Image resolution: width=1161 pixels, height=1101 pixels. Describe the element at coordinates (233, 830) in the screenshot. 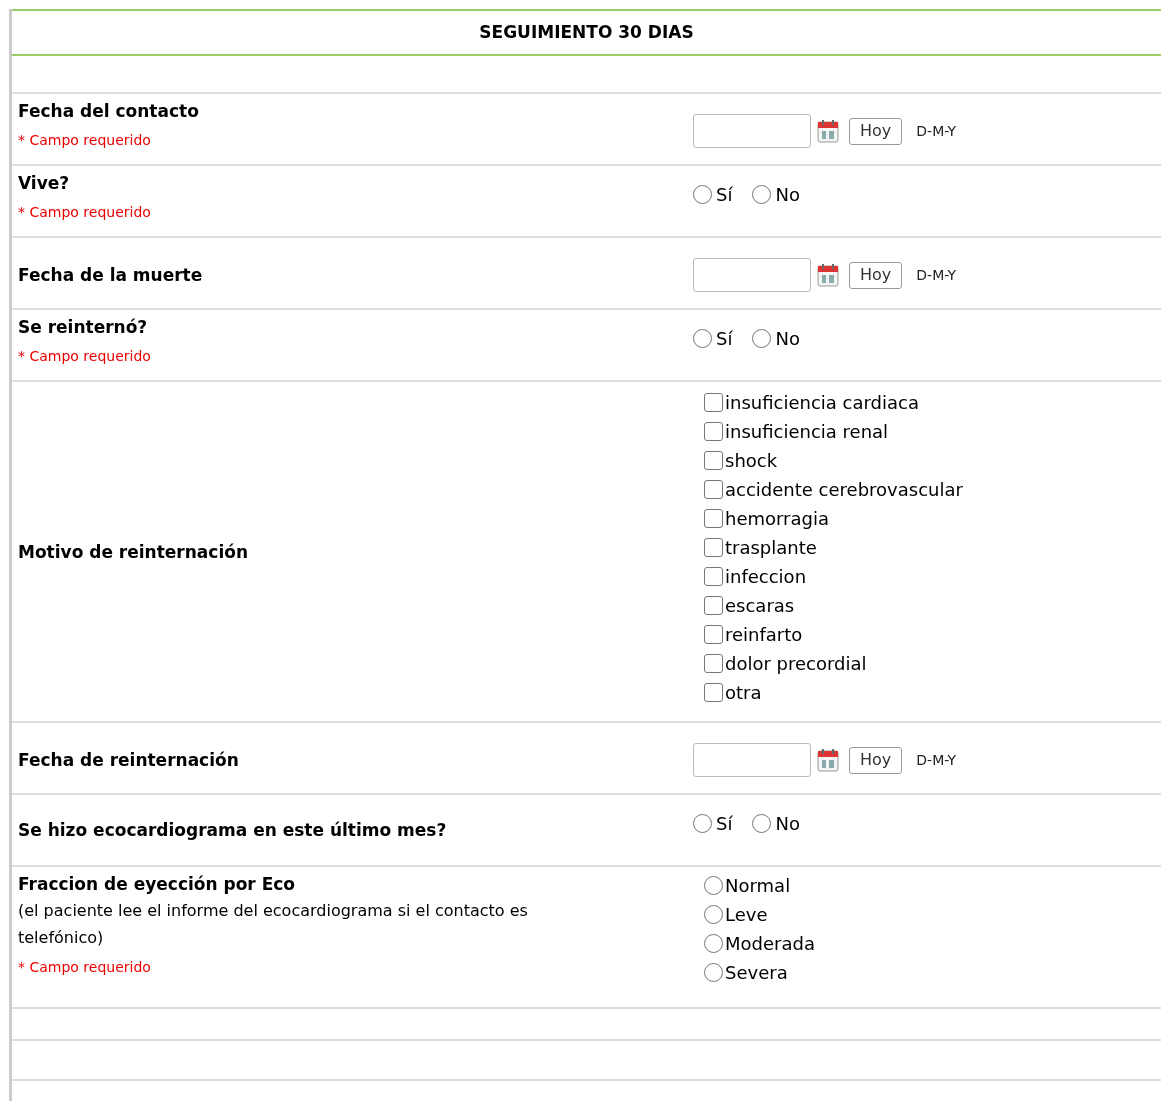

I see `field-label: Se hizo ecocardiograma en este último mes?` at that location.